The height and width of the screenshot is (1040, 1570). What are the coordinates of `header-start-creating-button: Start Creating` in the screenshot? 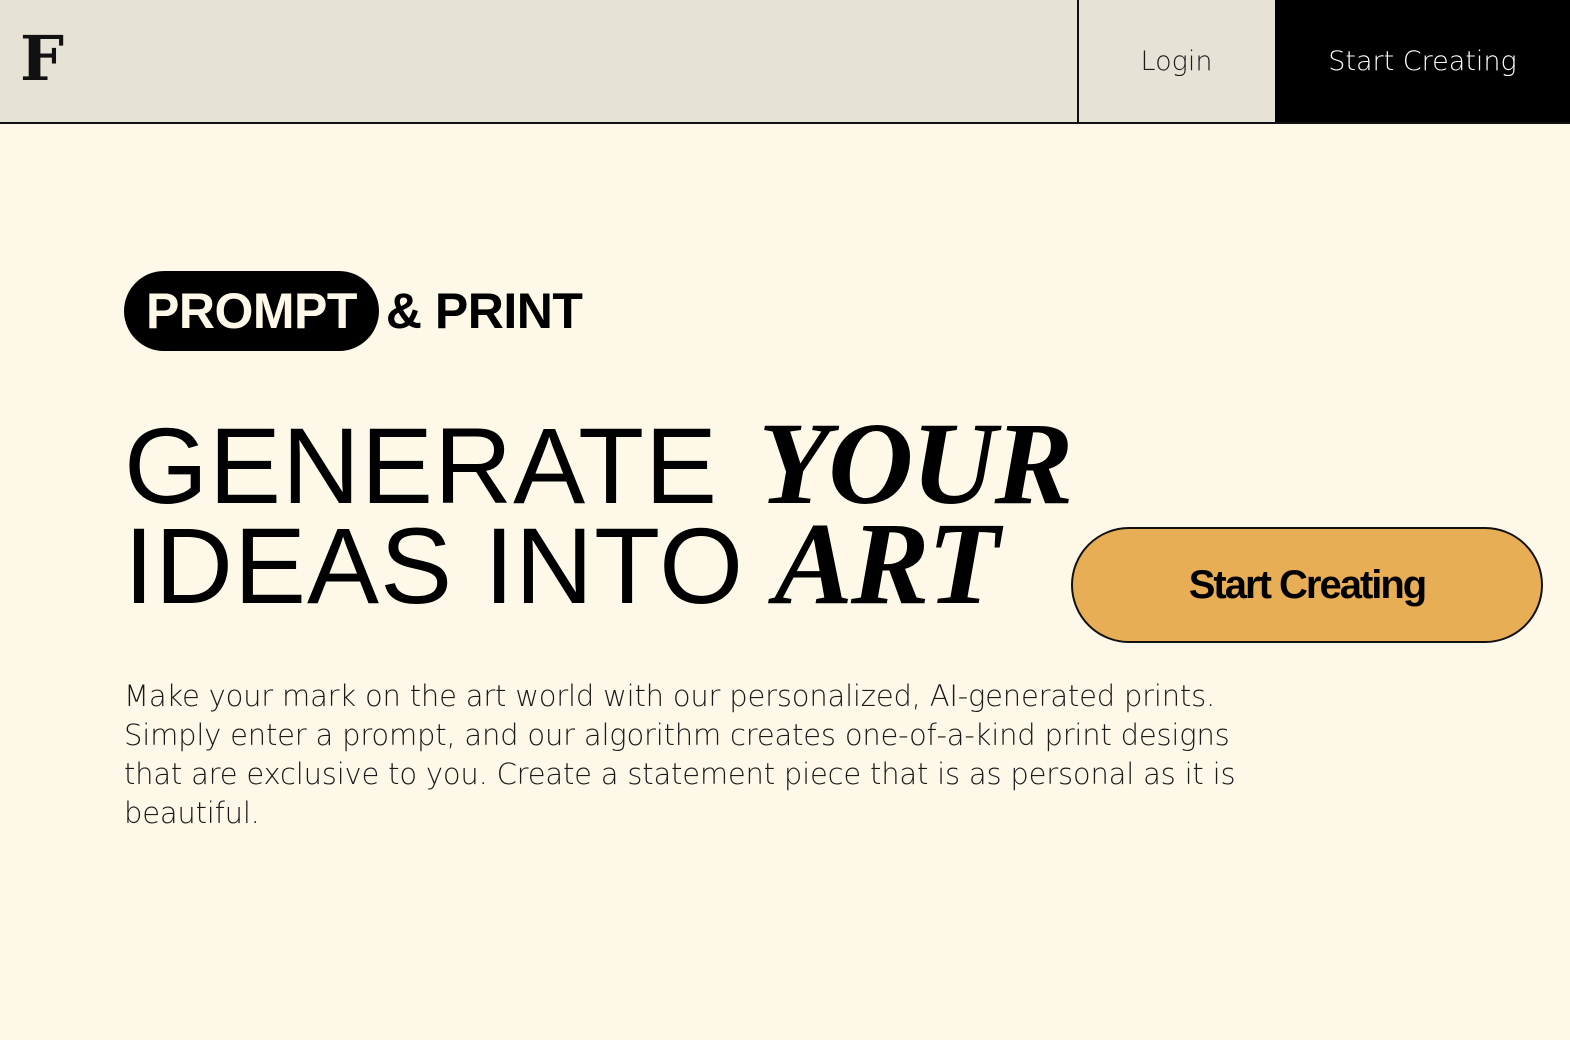 It's located at (1422, 61).